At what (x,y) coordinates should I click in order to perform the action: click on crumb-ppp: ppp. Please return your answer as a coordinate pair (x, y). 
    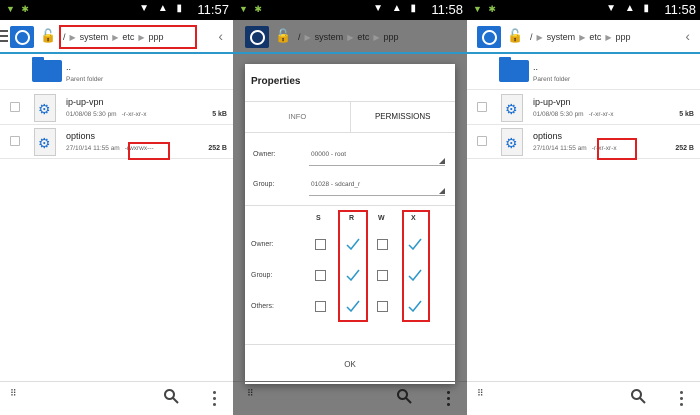
    Looking at the image, I should click on (623, 37).